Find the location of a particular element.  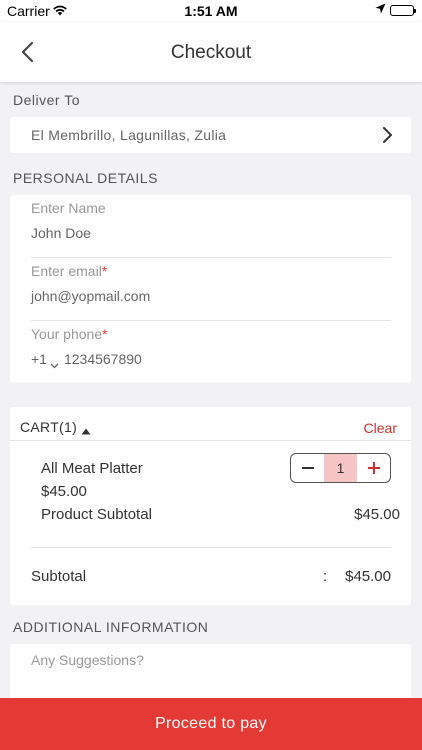

minus-icon is located at coordinates (307, 468).